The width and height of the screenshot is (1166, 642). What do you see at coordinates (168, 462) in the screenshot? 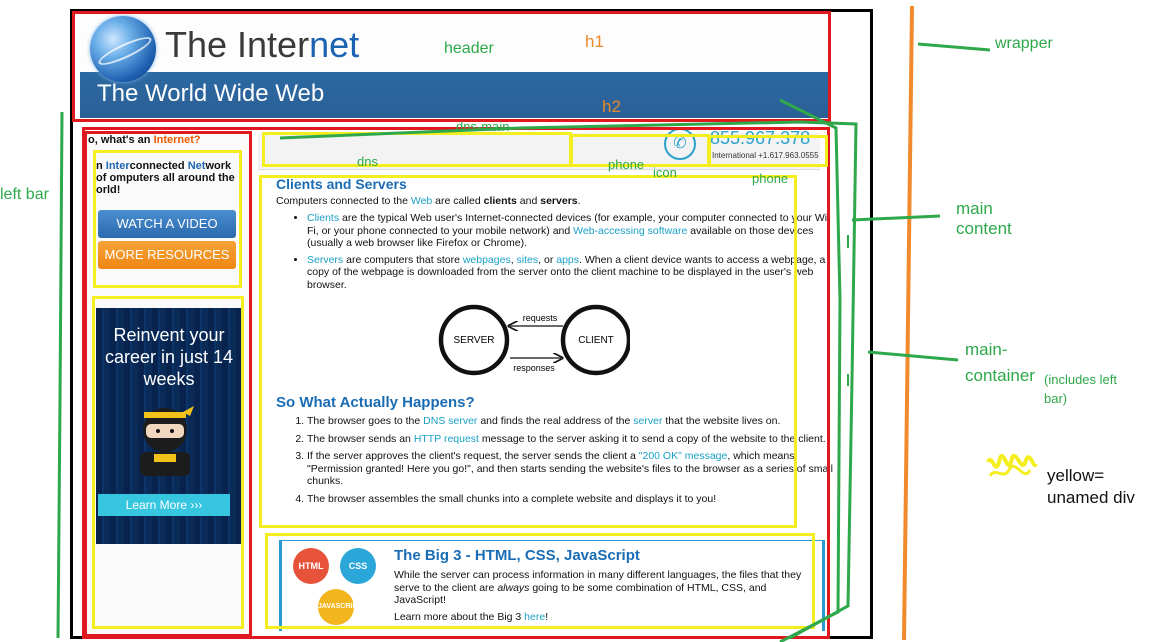
I see `left-bar-ad-div-outline` at bounding box center [168, 462].